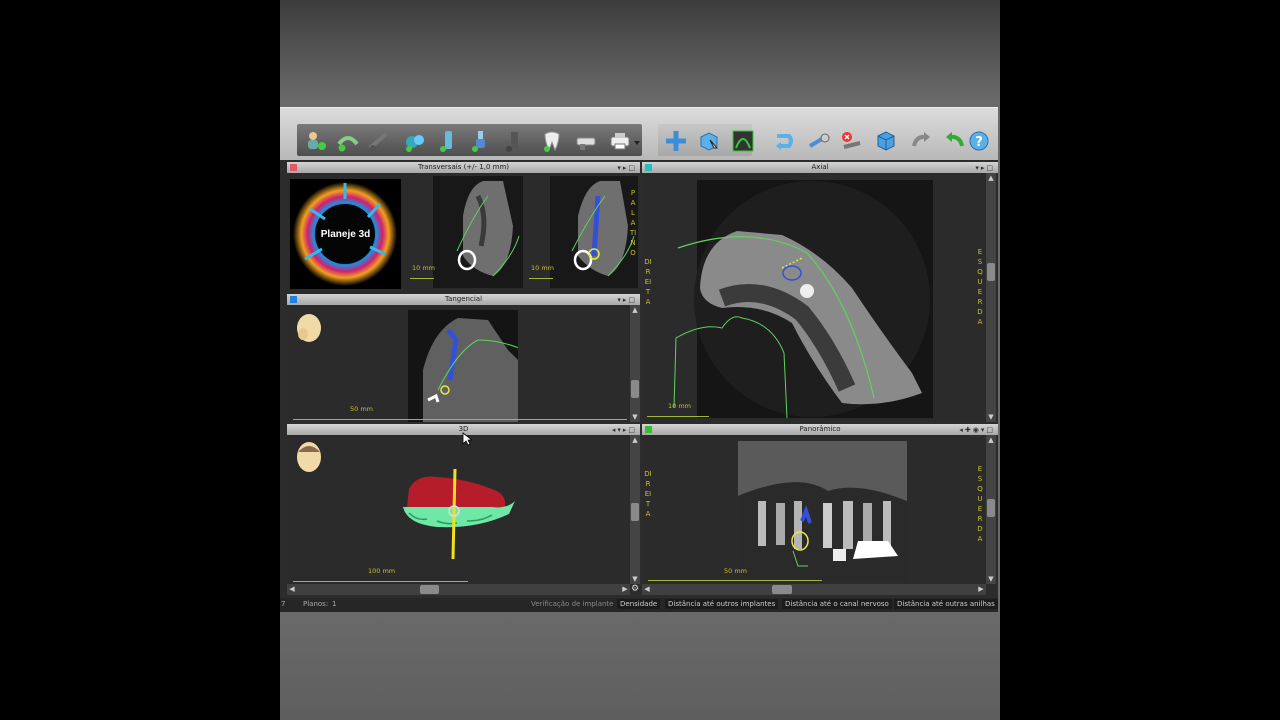 The width and height of the screenshot is (1280, 720). I want to click on tangencial-marker, so click(293, 299).